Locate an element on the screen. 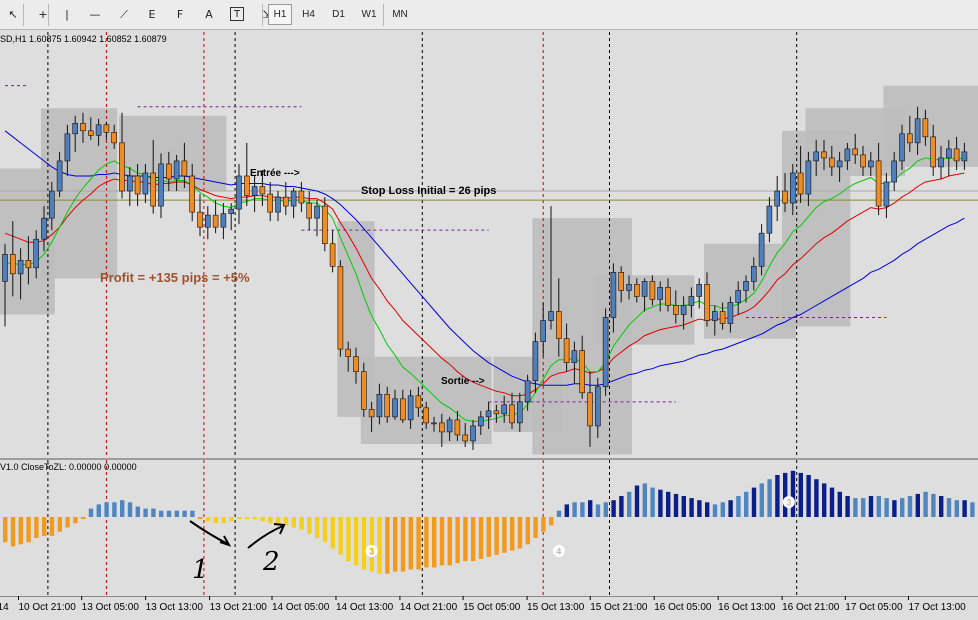 This screenshot has height=620, width=978. timeframe-w1-button: W1 is located at coordinates (369, 14).